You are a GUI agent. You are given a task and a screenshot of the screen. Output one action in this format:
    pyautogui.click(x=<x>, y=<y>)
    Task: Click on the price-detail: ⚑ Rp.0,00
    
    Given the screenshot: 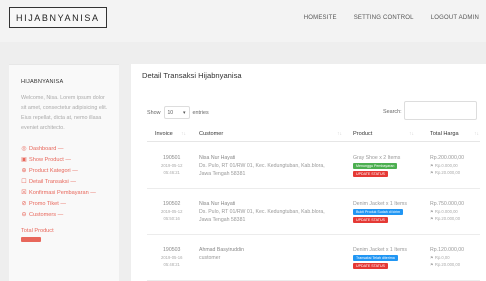 What is the action you would take?
    pyautogui.click(x=440, y=257)
    